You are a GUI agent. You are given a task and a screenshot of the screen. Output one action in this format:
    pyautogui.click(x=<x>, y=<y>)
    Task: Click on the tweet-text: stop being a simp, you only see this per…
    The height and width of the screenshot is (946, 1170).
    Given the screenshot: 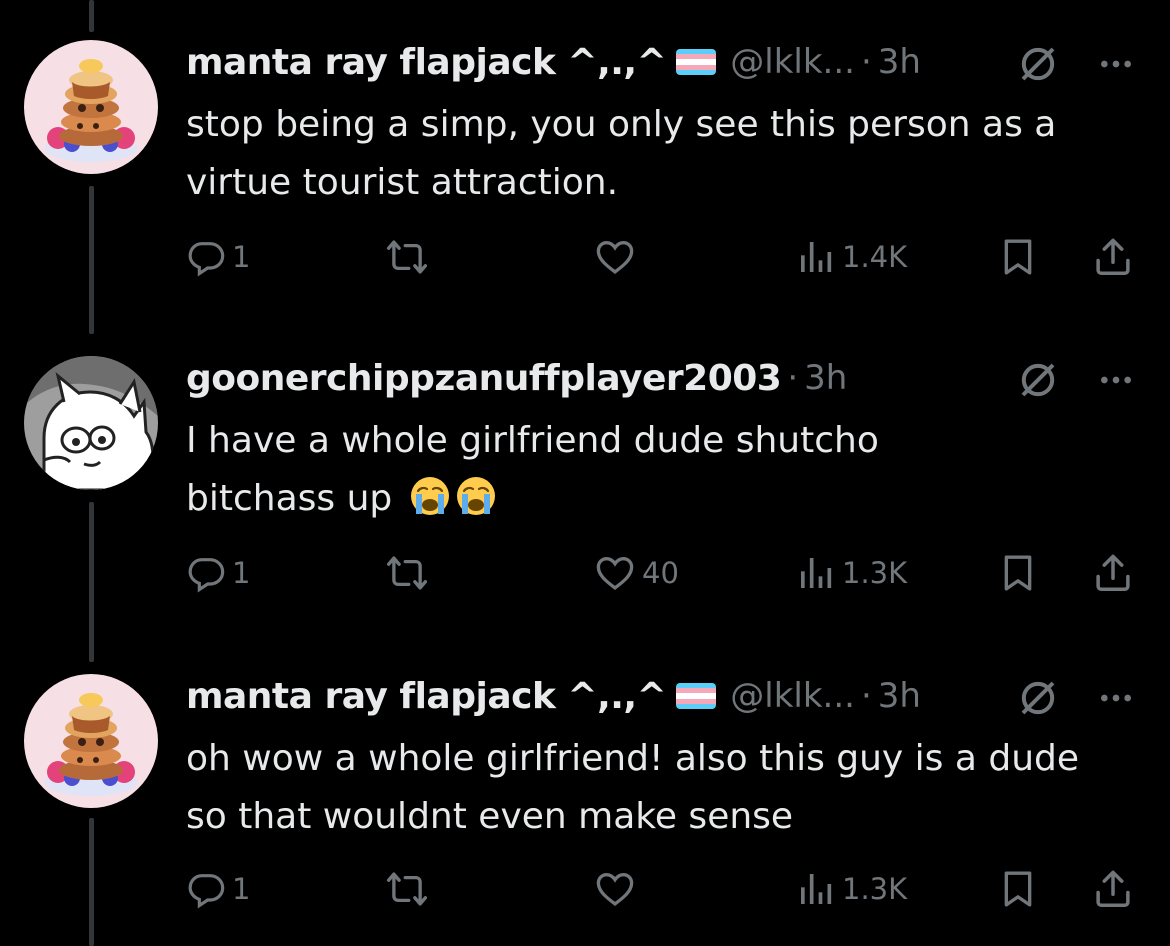 What is the action you would take?
    pyautogui.click(x=621, y=153)
    